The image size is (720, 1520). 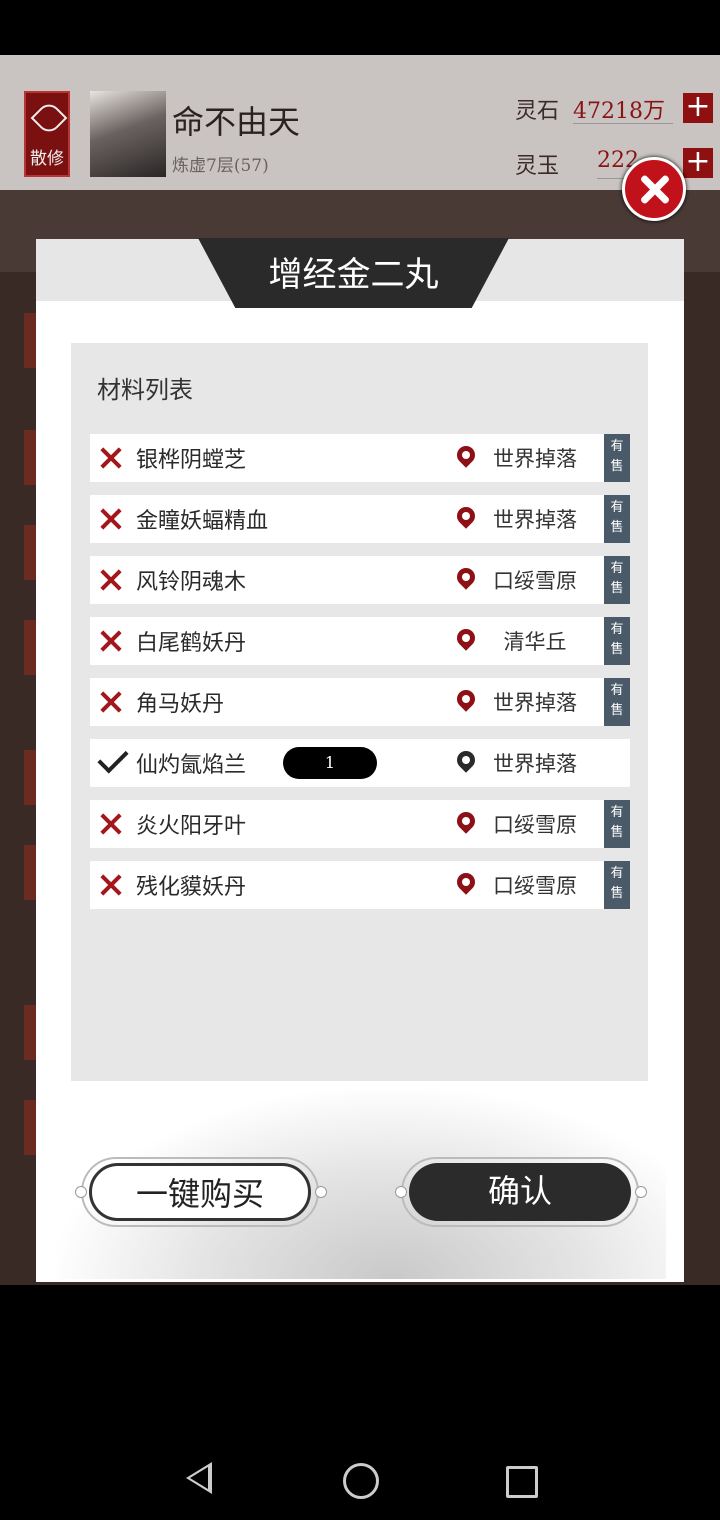 What do you see at coordinates (698, 107) in the screenshot?
I see `add-spirit-stone-button: +` at bounding box center [698, 107].